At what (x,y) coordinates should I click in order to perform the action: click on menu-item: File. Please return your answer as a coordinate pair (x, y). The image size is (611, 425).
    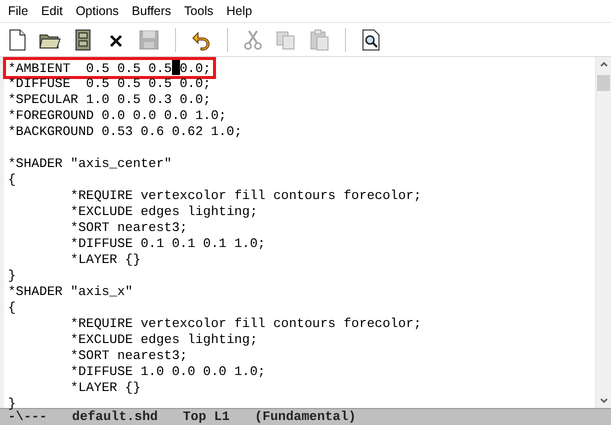
    Looking at the image, I should click on (18, 11).